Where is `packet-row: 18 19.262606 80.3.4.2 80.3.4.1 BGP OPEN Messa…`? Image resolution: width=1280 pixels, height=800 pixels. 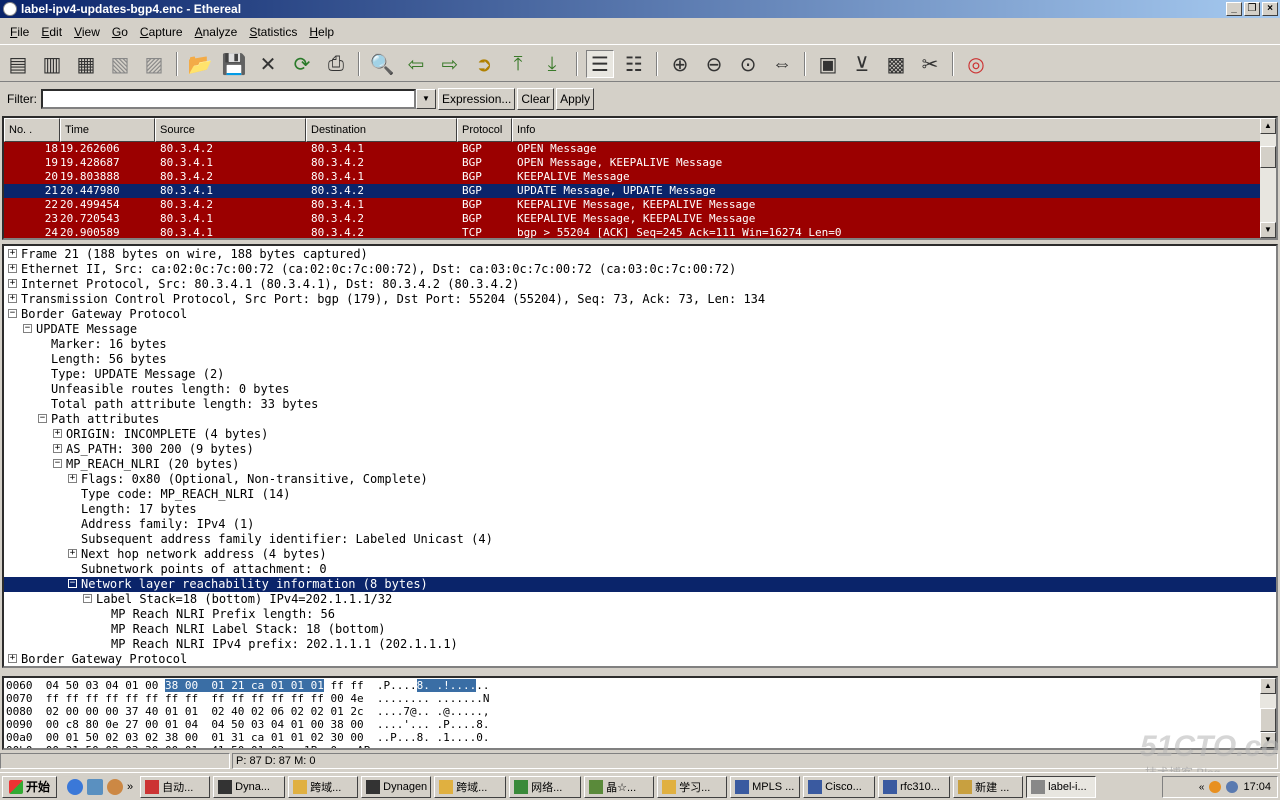
packet-row: 18 19.262606 80.3.4.2 80.3.4.1 BGP OPEN Messa… is located at coordinates (633, 149).